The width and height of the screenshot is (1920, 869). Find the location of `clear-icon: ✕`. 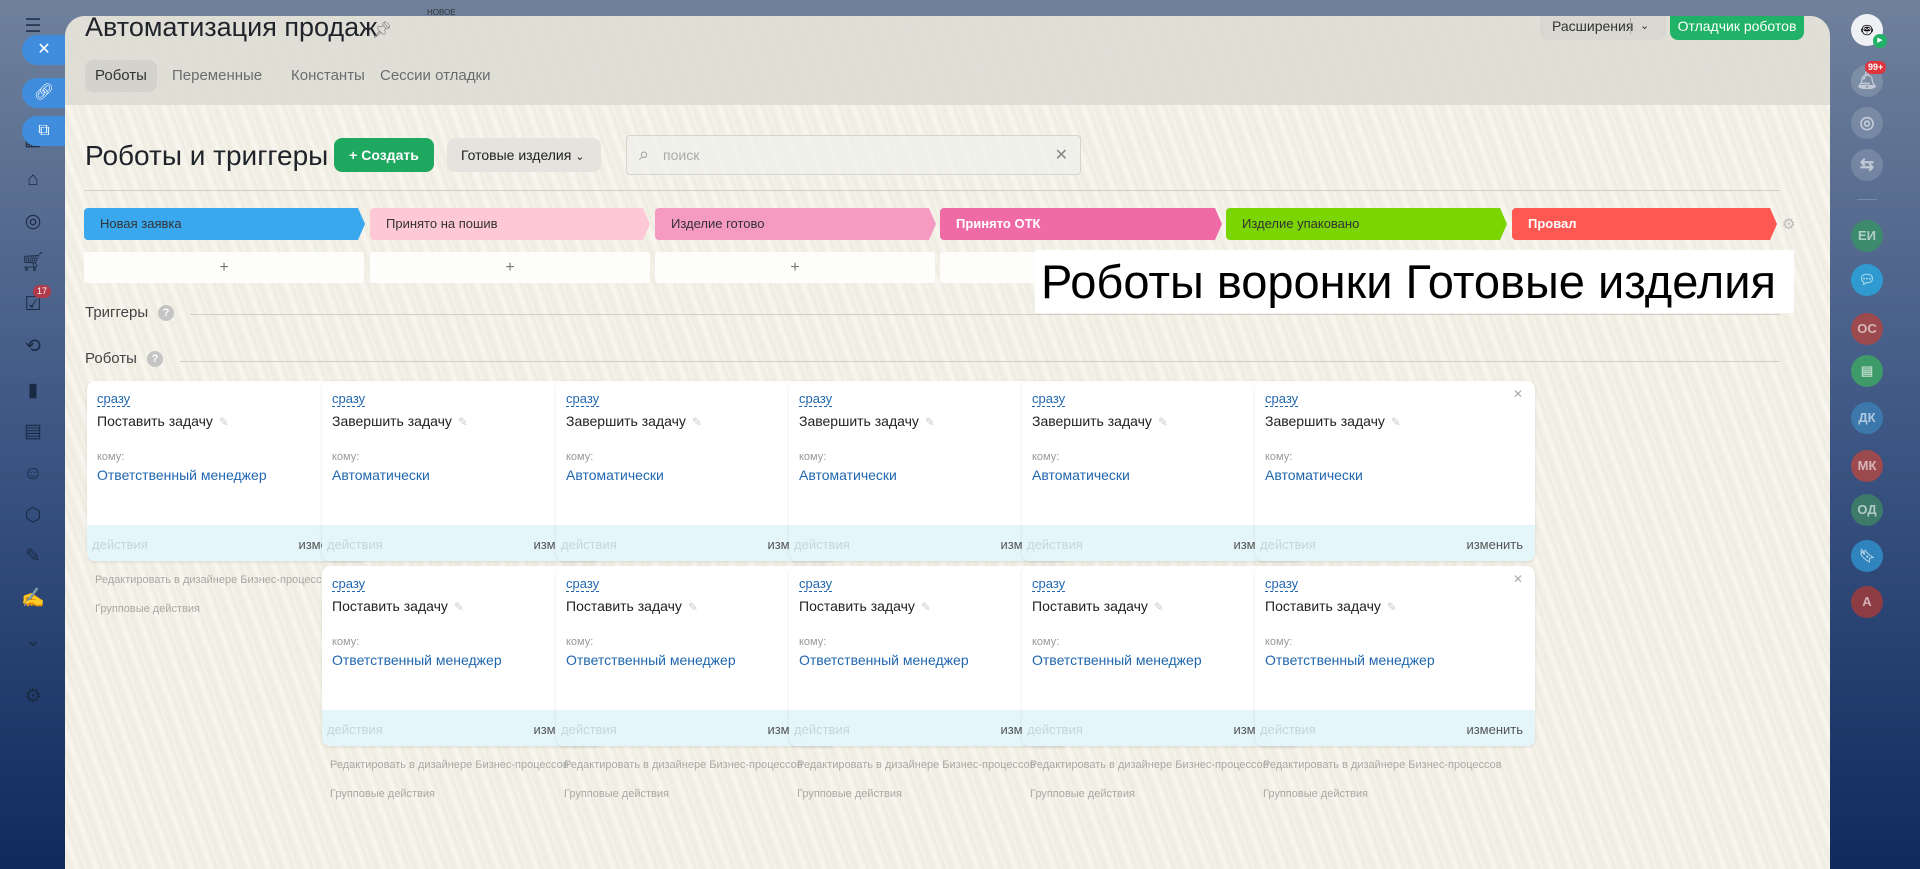

clear-icon: ✕ is located at coordinates (1061, 155).